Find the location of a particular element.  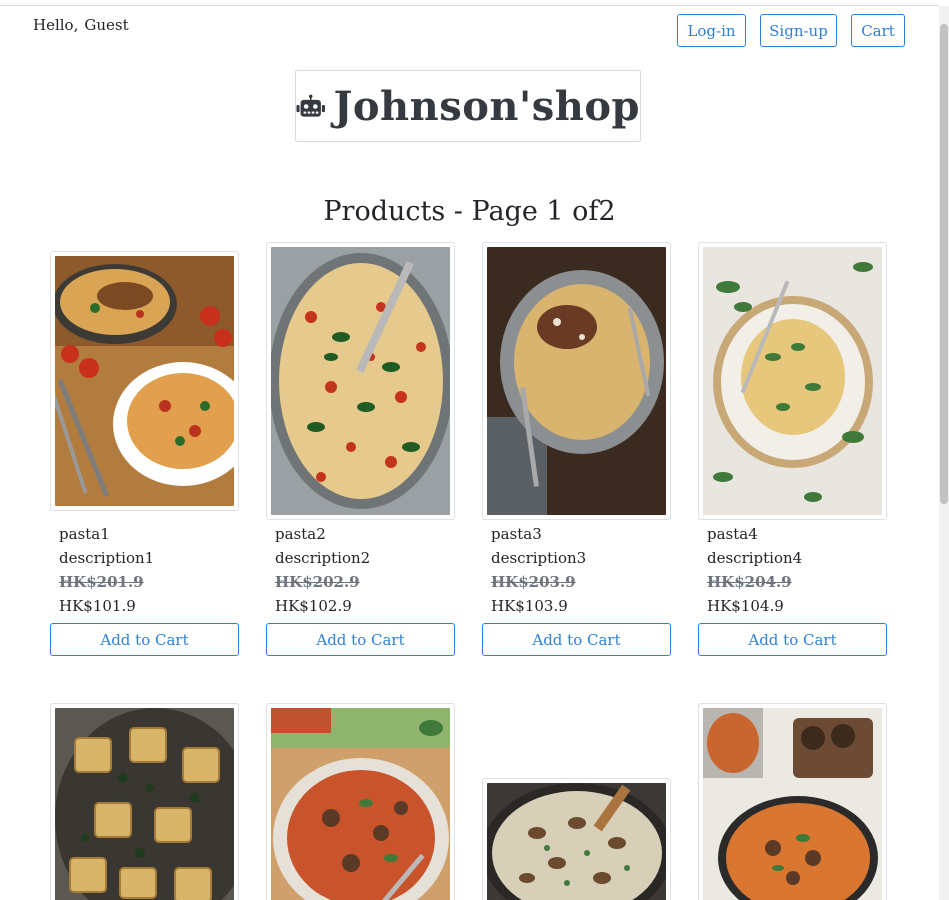

greeting: Hello, Guest is located at coordinates (81, 25).